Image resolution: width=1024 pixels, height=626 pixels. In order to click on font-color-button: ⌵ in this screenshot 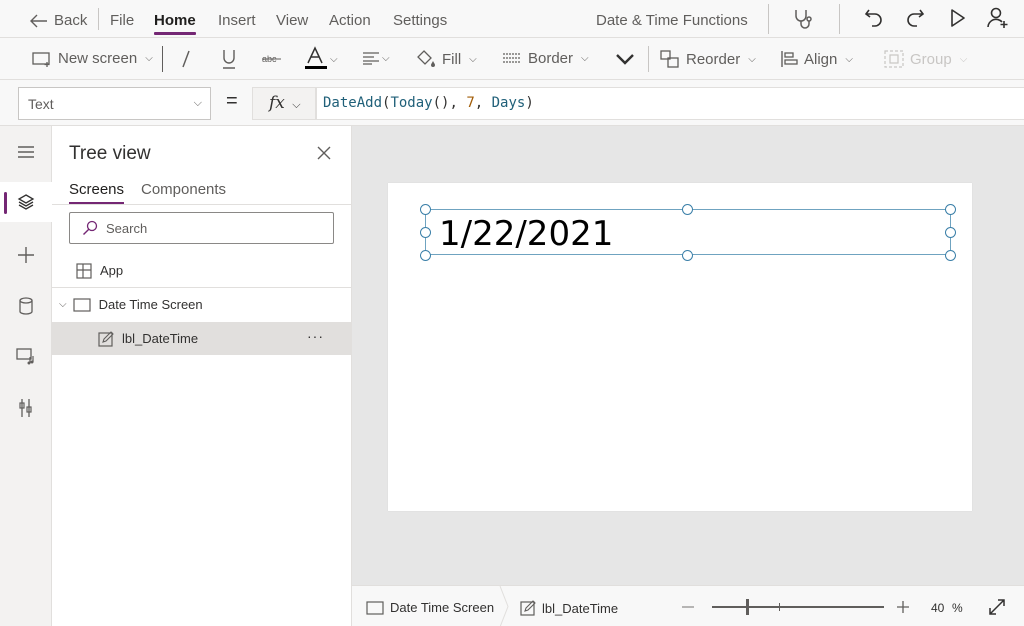, I will do `click(321, 58)`.